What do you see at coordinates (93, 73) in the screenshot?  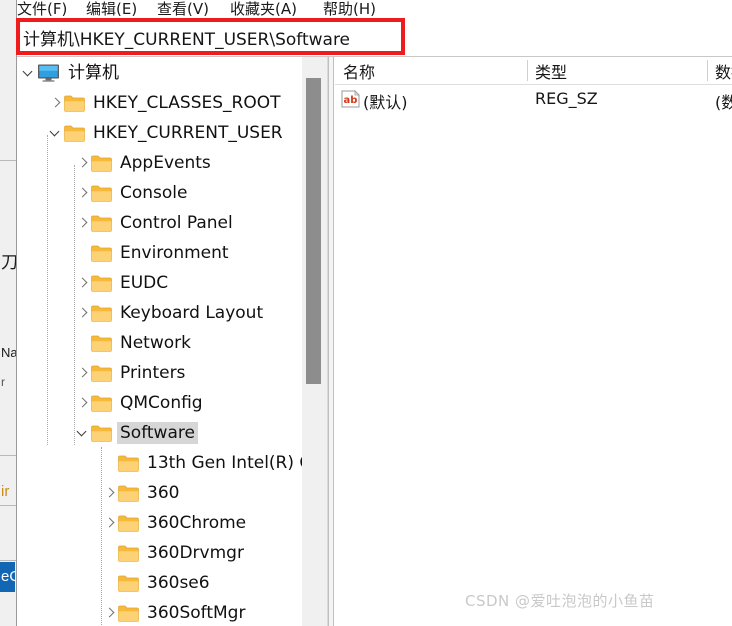 I see `tree-item-label: 计算机` at bounding box center [93, 73].